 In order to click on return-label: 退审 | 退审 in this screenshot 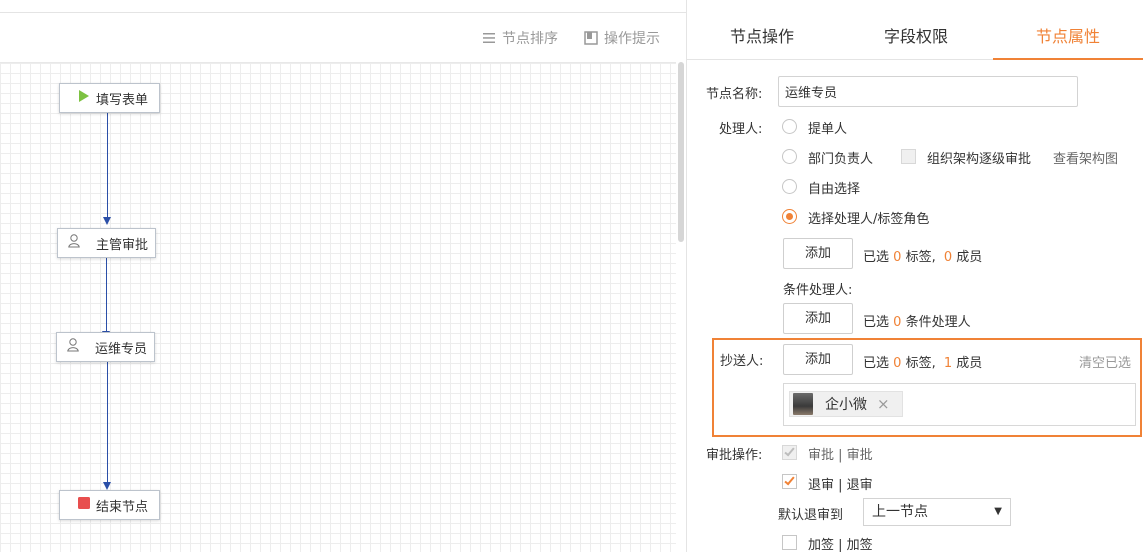, I will do `click(840, 485)`.